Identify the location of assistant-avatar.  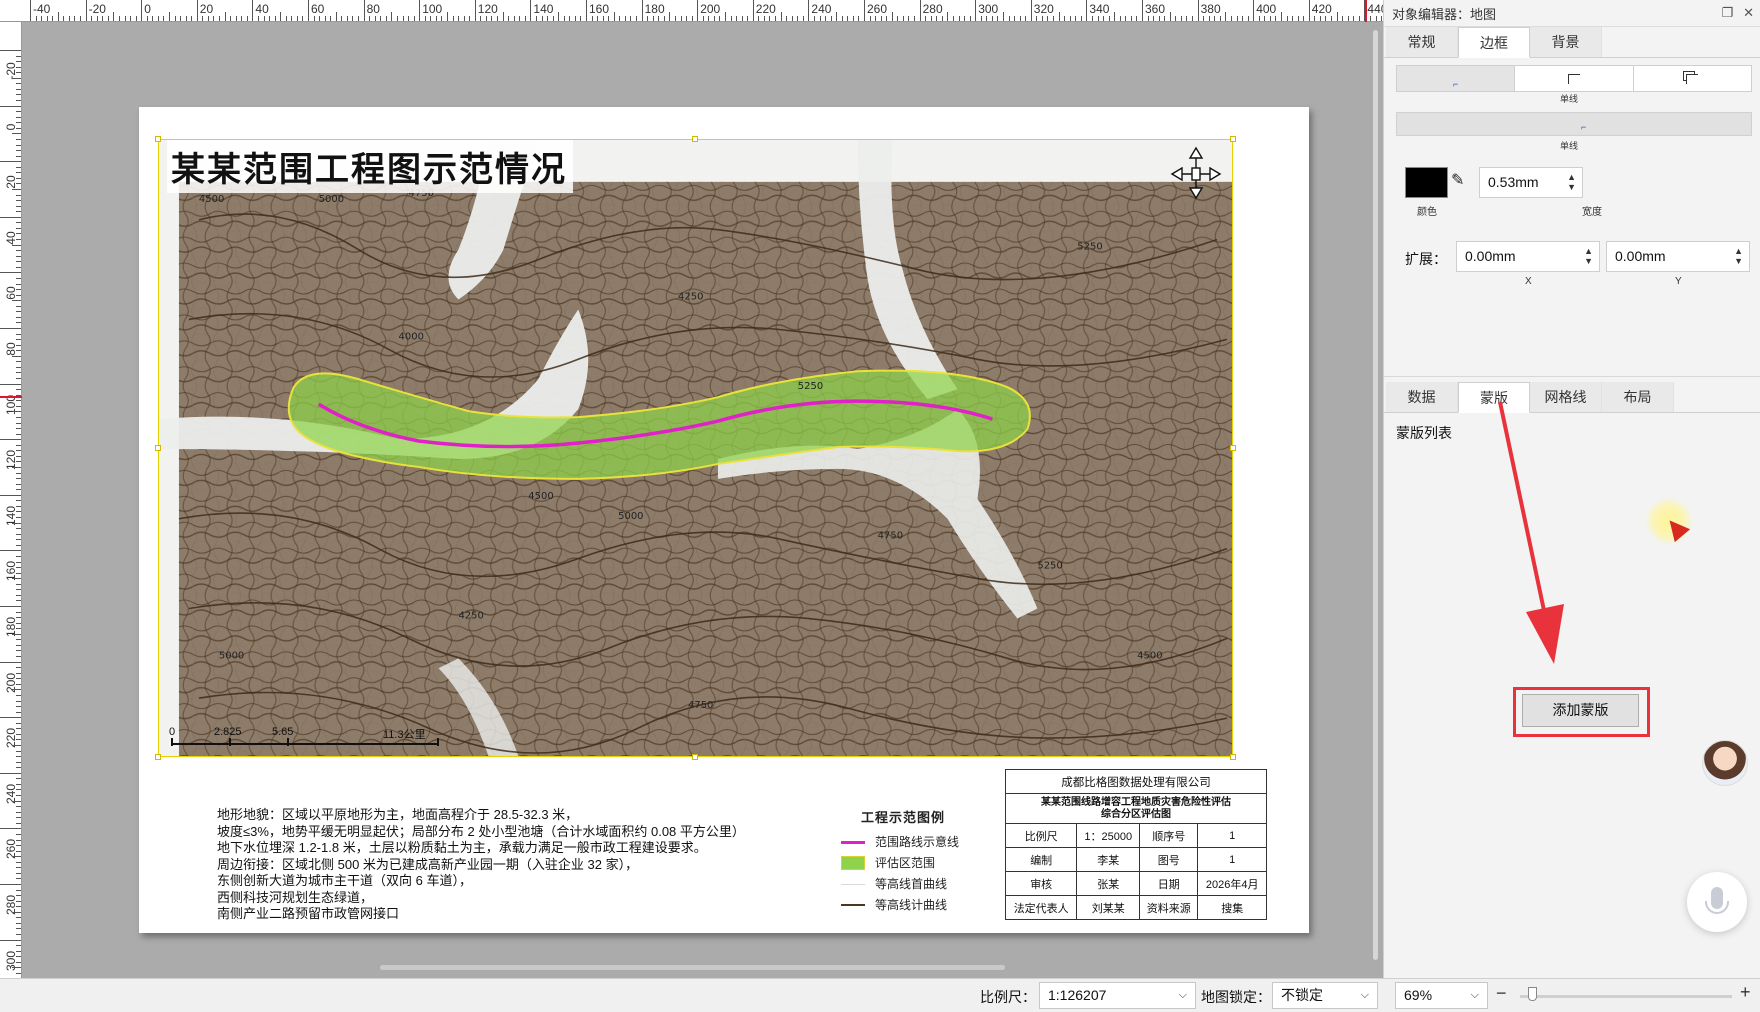
(1725, 763).